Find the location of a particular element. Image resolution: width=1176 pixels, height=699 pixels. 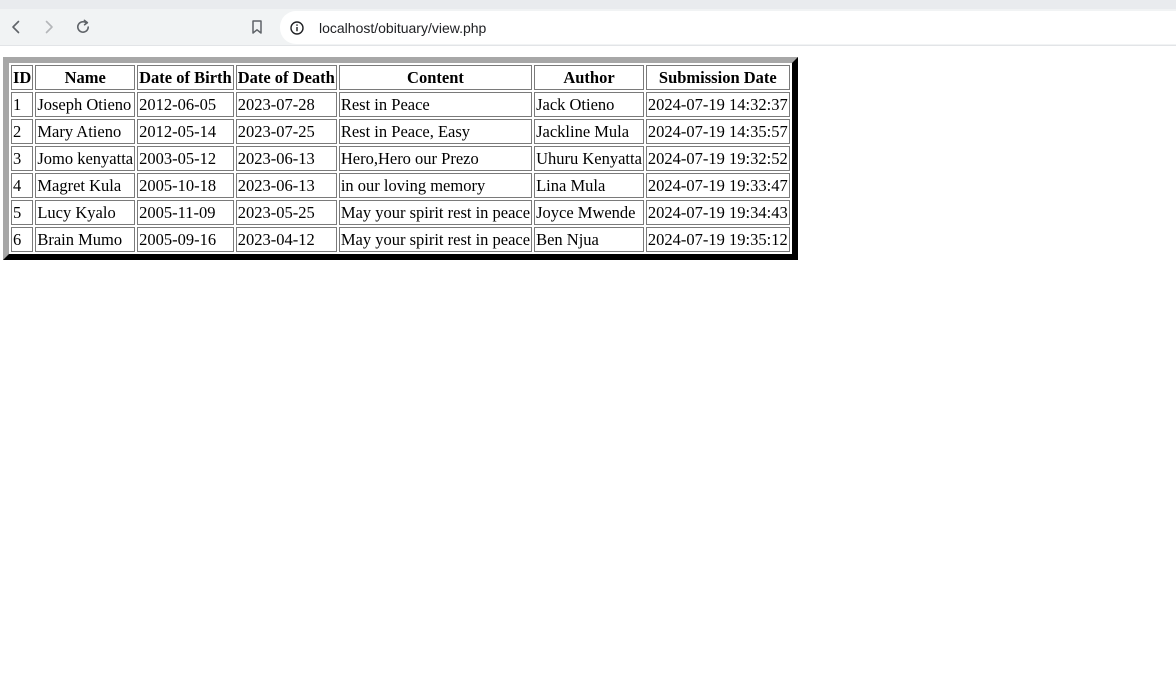

column-header-date-of-birth: Date of Birth is located at coordinates (185, 77).